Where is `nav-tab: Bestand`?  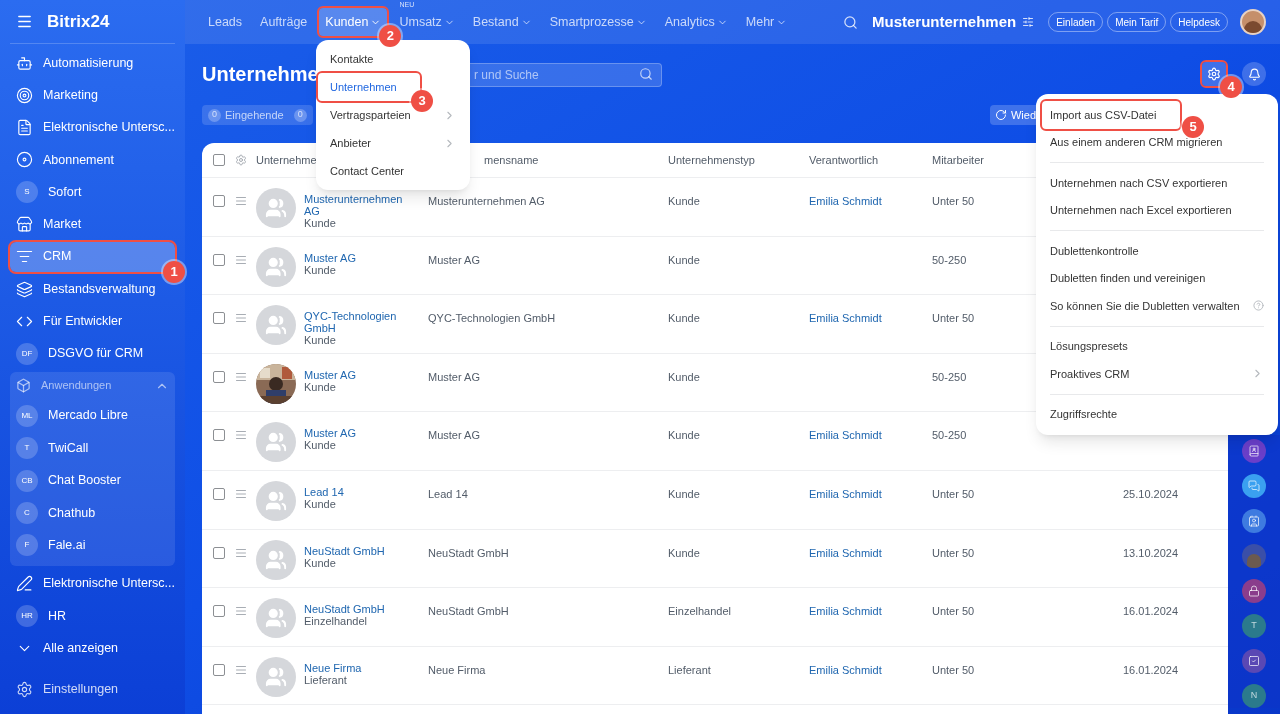
nav-tab: Bestand is located at coordinates (502, 22).